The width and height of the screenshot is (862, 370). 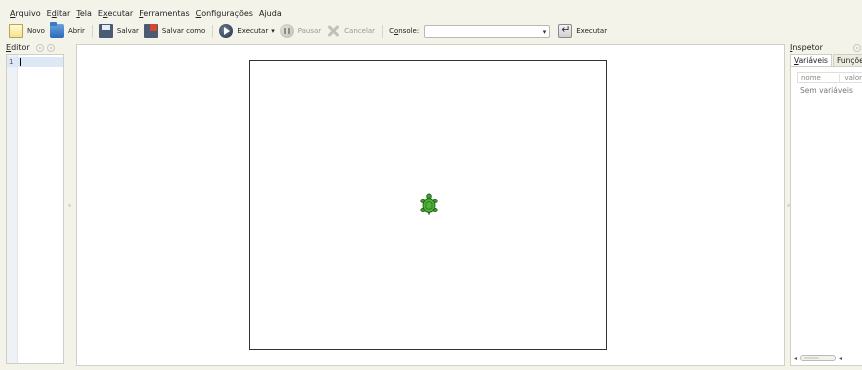 I want to click on close-panel-icon, so click(x=50, y=47).